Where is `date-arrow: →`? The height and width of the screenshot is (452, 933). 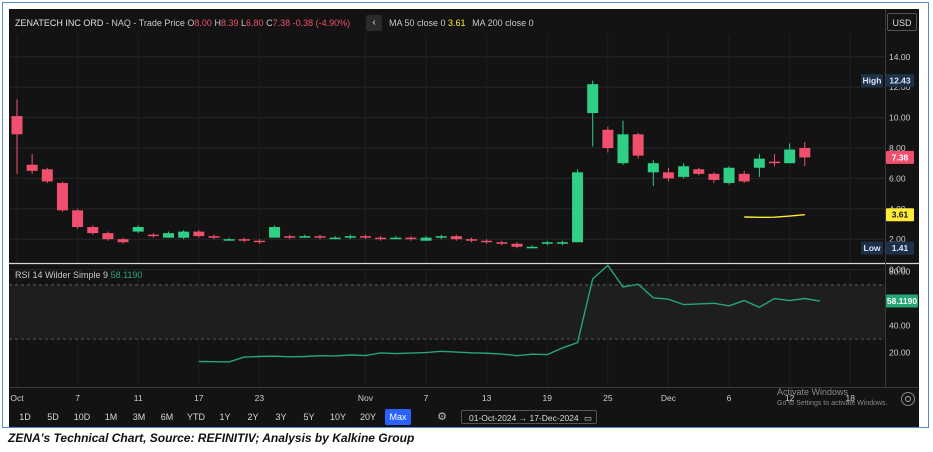 date-arrow: → is located at coordinates (523, 418).